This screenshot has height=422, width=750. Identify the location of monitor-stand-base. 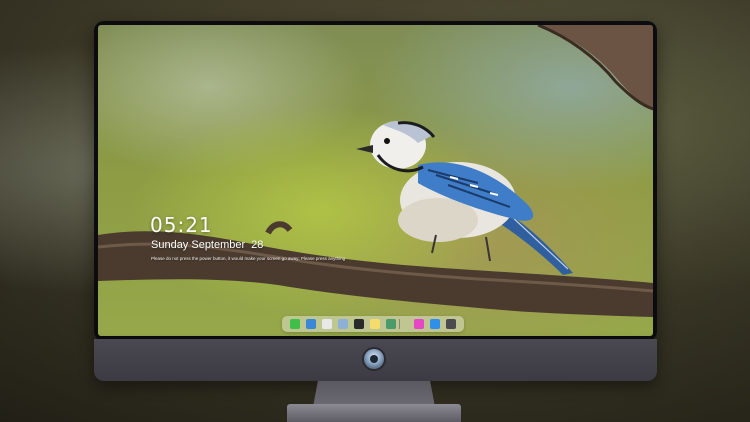
(374, 413).